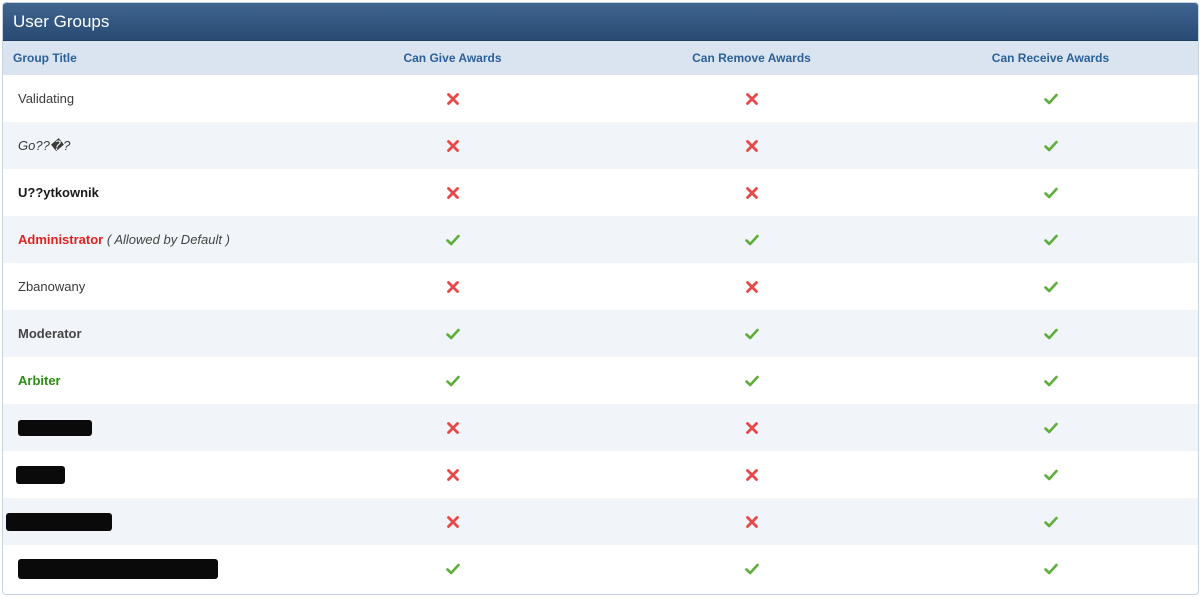  What do you see at coordinates (168, 239) in the screenshot?
I see `allowed-by-default-note: ( Allowed by Default )` at bounding box center [168, 239].